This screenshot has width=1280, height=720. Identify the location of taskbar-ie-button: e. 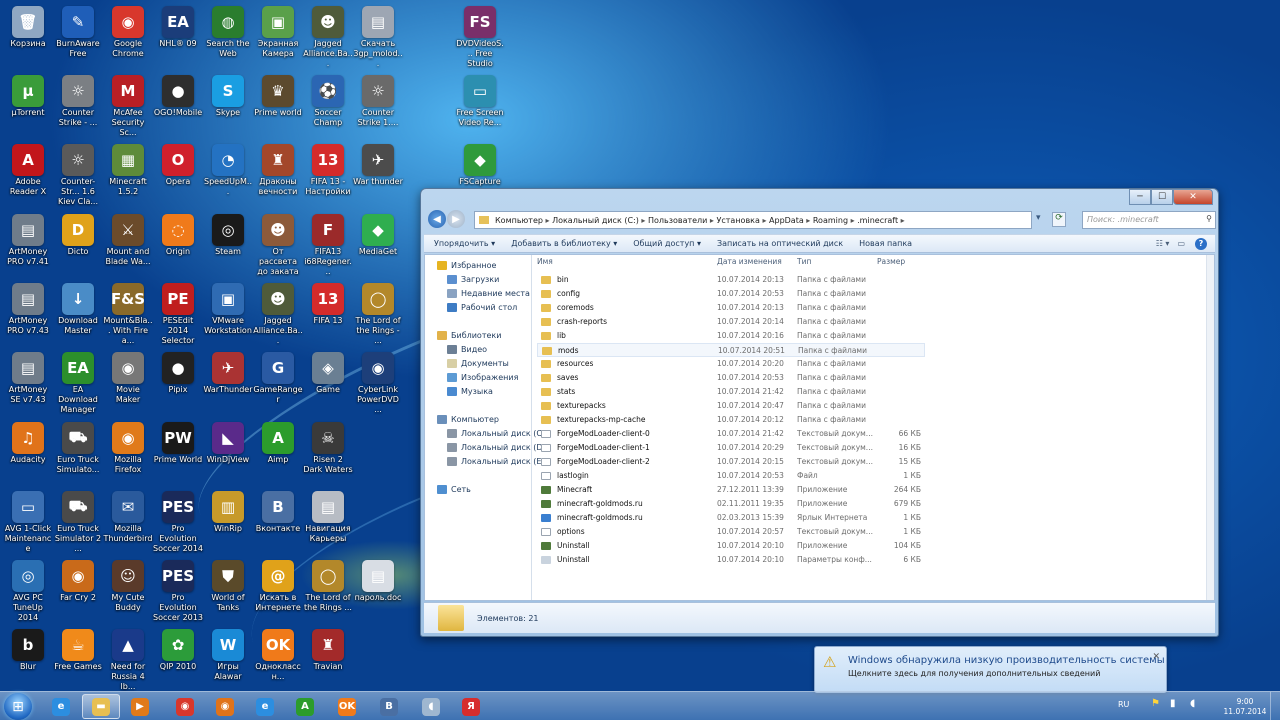
(61, 706).